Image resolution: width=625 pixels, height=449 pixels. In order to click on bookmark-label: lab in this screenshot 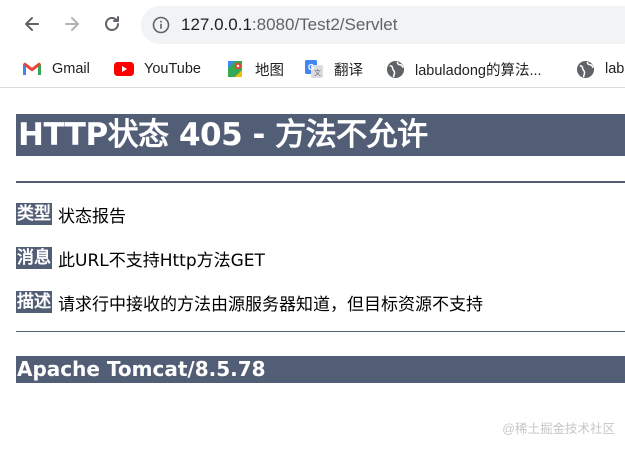, I will do `click(615, 69)`.